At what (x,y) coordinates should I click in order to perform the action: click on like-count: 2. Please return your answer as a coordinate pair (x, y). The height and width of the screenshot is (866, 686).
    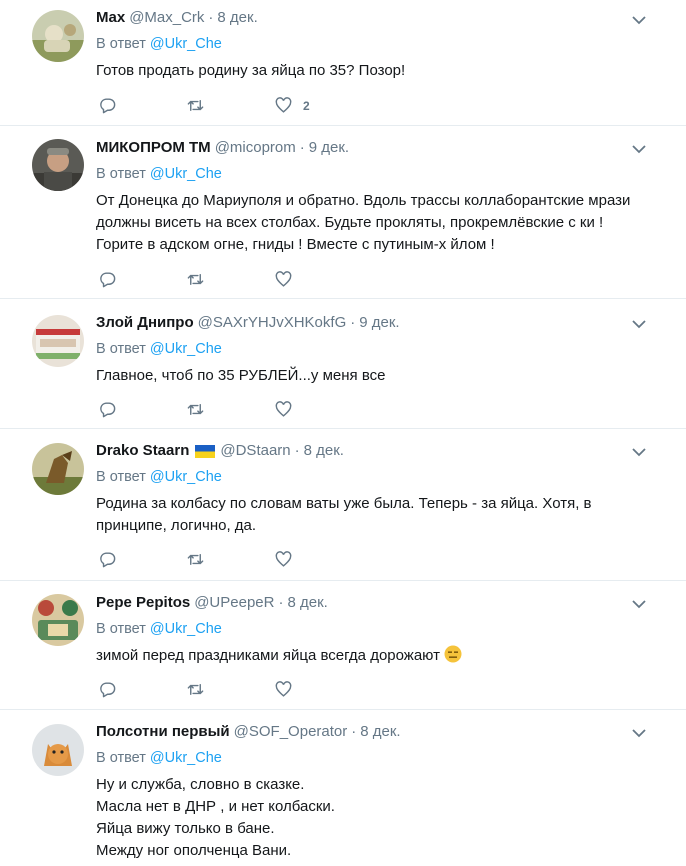
    Looking at the image, I should click on (306, 105).